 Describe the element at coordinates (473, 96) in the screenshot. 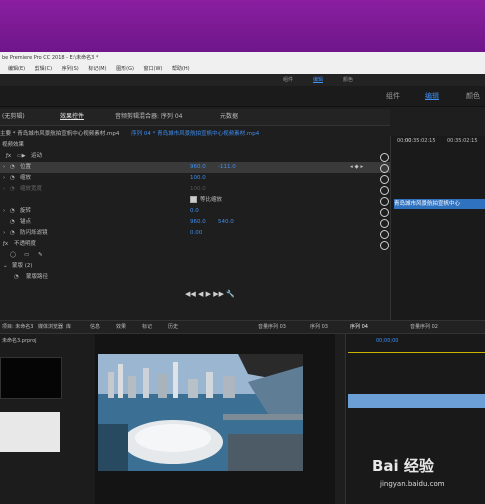

I see `tab-color: 颜色` at that location.